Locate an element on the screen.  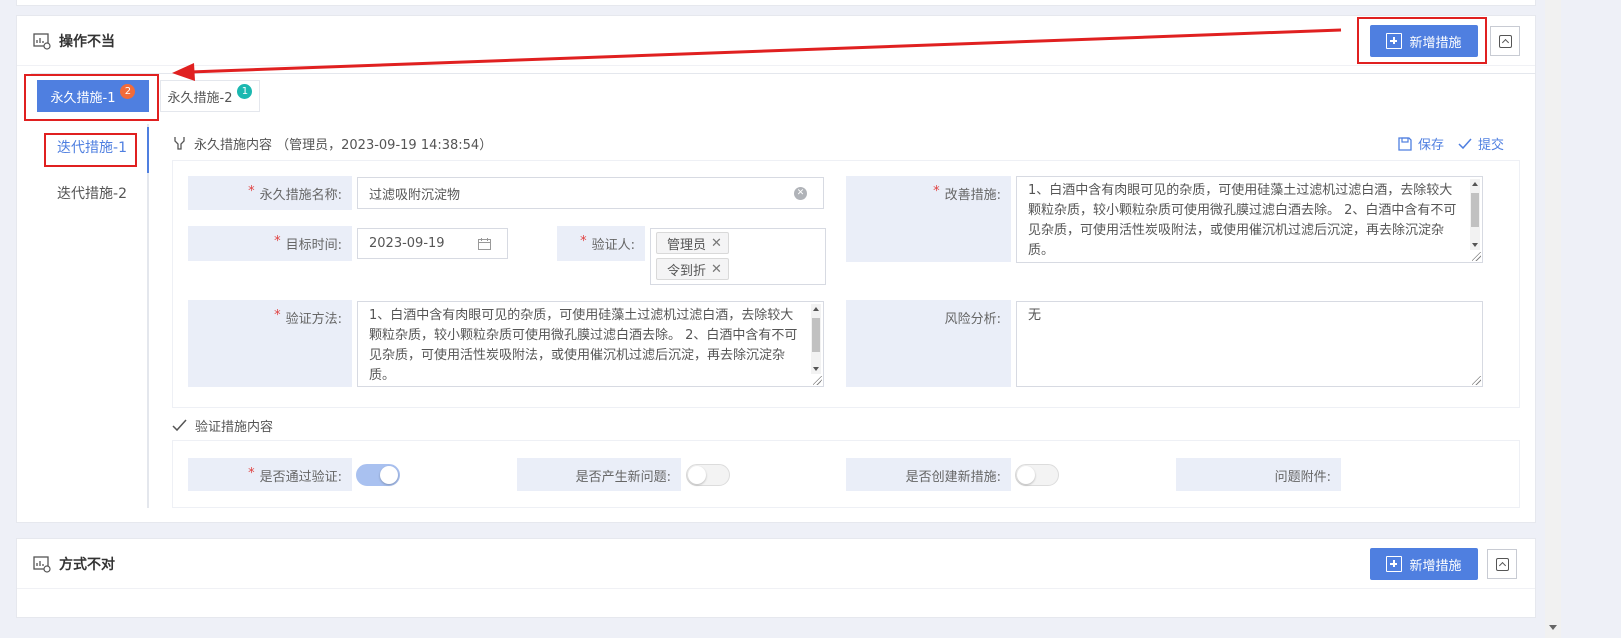
new-measure-toggle is located at coordinates (1037, 475).